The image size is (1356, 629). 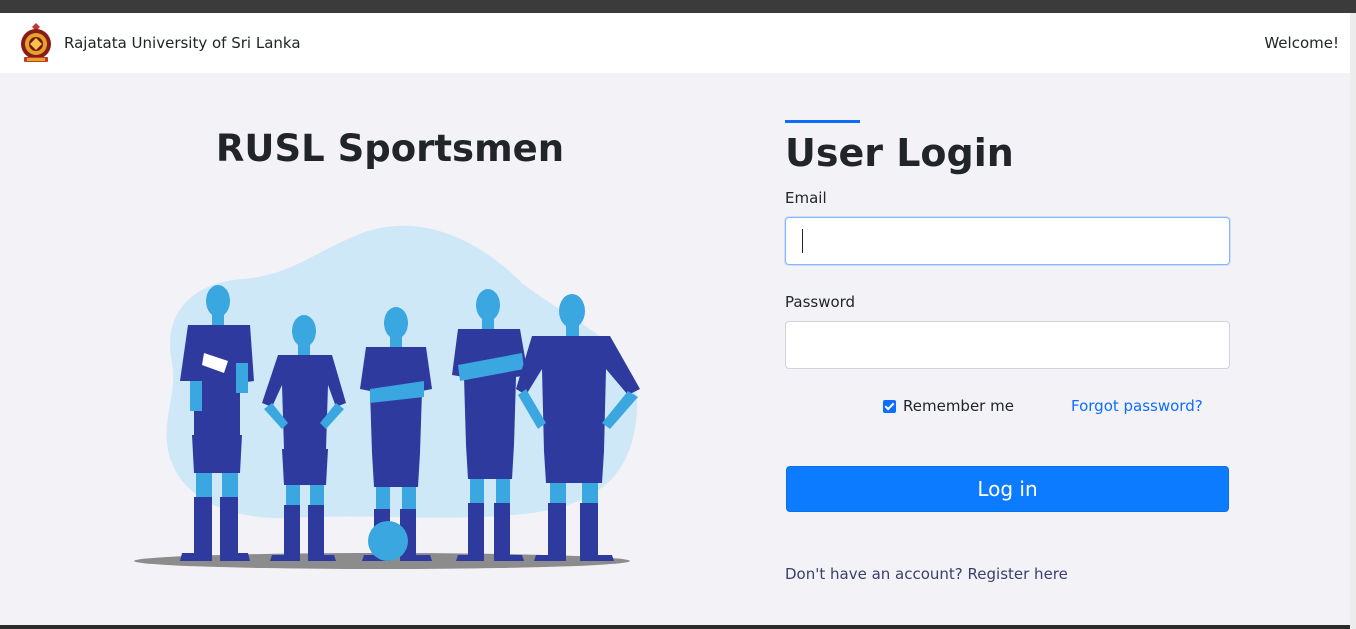 I want to click on register-link: Don't have an account? Register here, so click(x=926, y=574).